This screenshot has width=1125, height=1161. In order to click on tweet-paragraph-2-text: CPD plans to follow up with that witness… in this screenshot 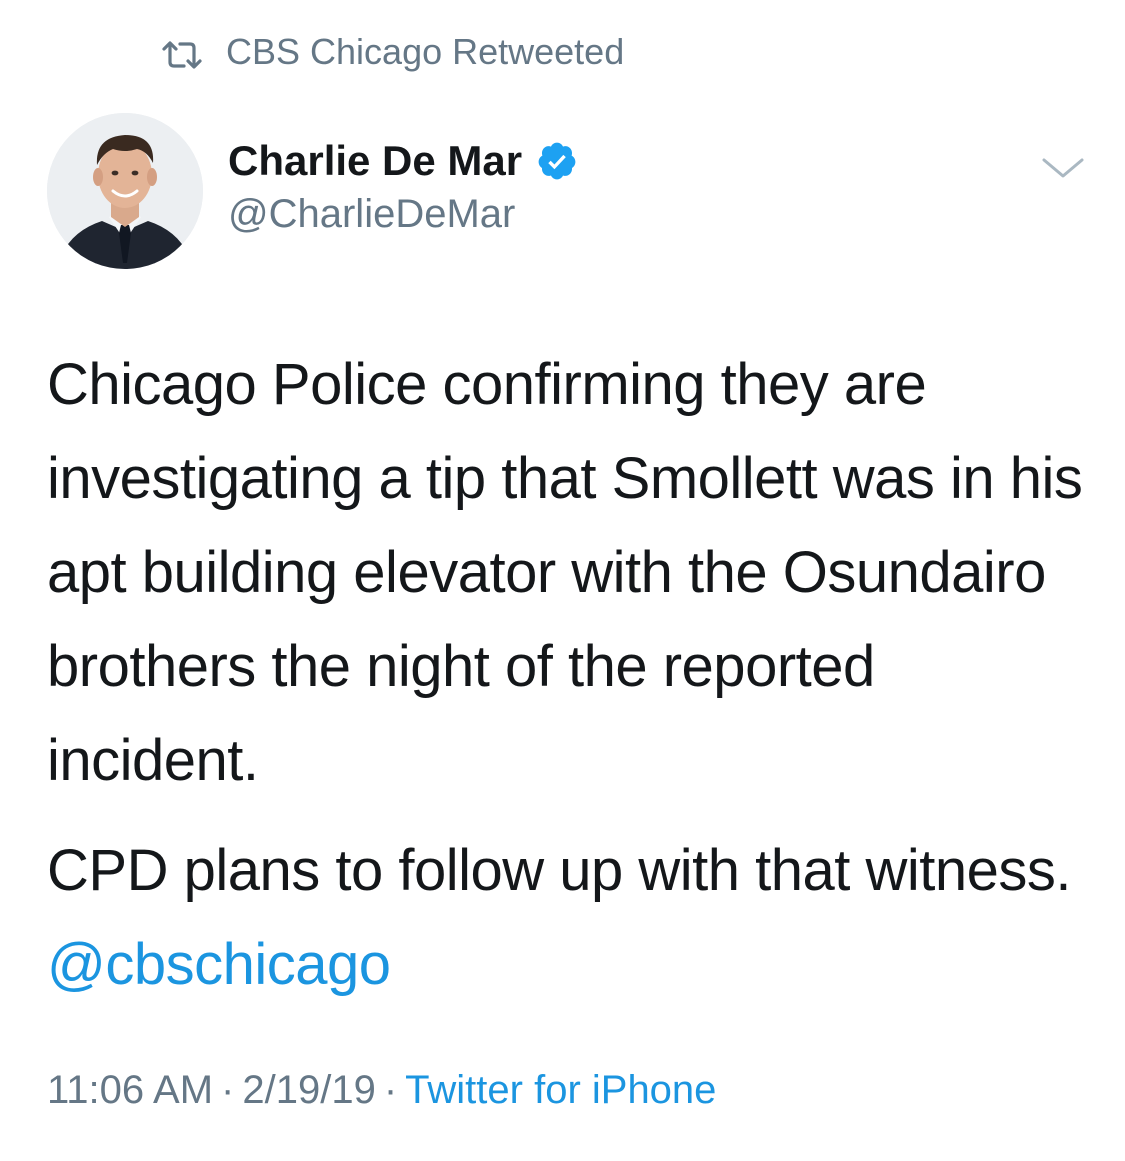, I will do `click(559, 870)`.